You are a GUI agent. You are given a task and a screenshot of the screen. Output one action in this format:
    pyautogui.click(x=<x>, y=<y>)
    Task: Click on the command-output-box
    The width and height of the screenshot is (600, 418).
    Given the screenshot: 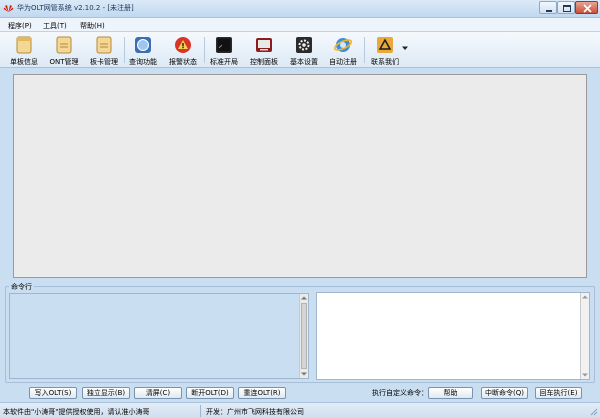 What is the action you would take?
    pyautogui.click(x=159, y=336)
    